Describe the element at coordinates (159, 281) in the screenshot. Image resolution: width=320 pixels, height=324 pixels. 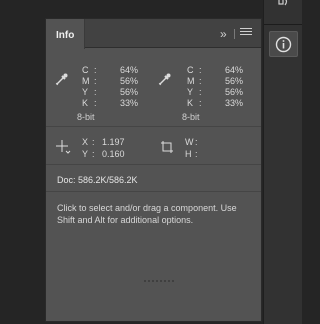
I see `panel-resize-grip` at that location.